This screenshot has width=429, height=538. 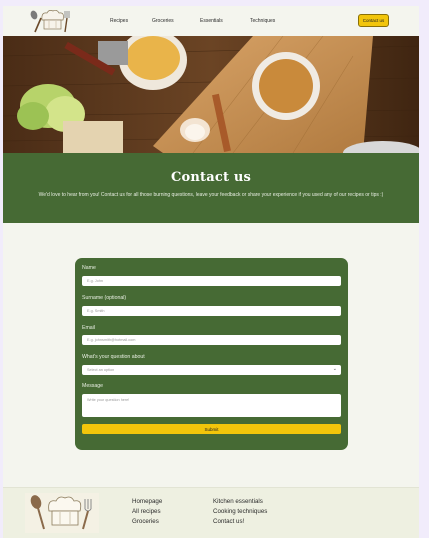 I want to click on chef-hat-logo-icon, so click(x=50, y=21).